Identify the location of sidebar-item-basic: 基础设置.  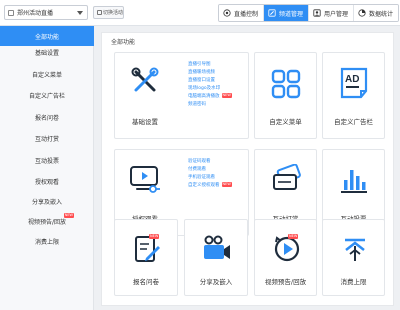
(47, 52).